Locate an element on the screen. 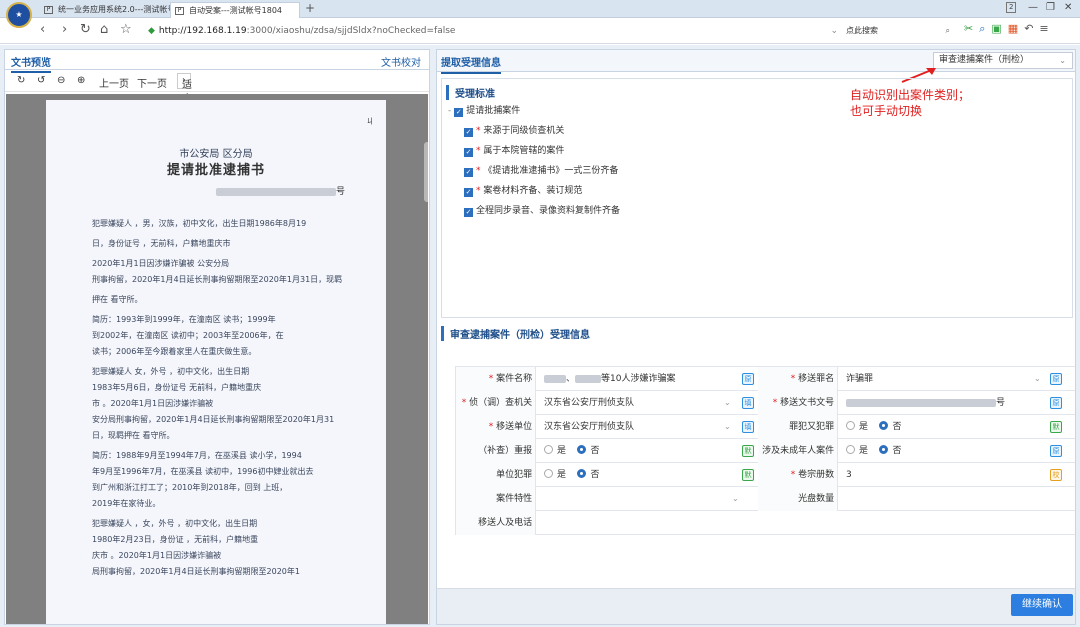 This screenshot has width=1080, height=627. next-page-button: 下一页 is located at coordinates (152, 82).